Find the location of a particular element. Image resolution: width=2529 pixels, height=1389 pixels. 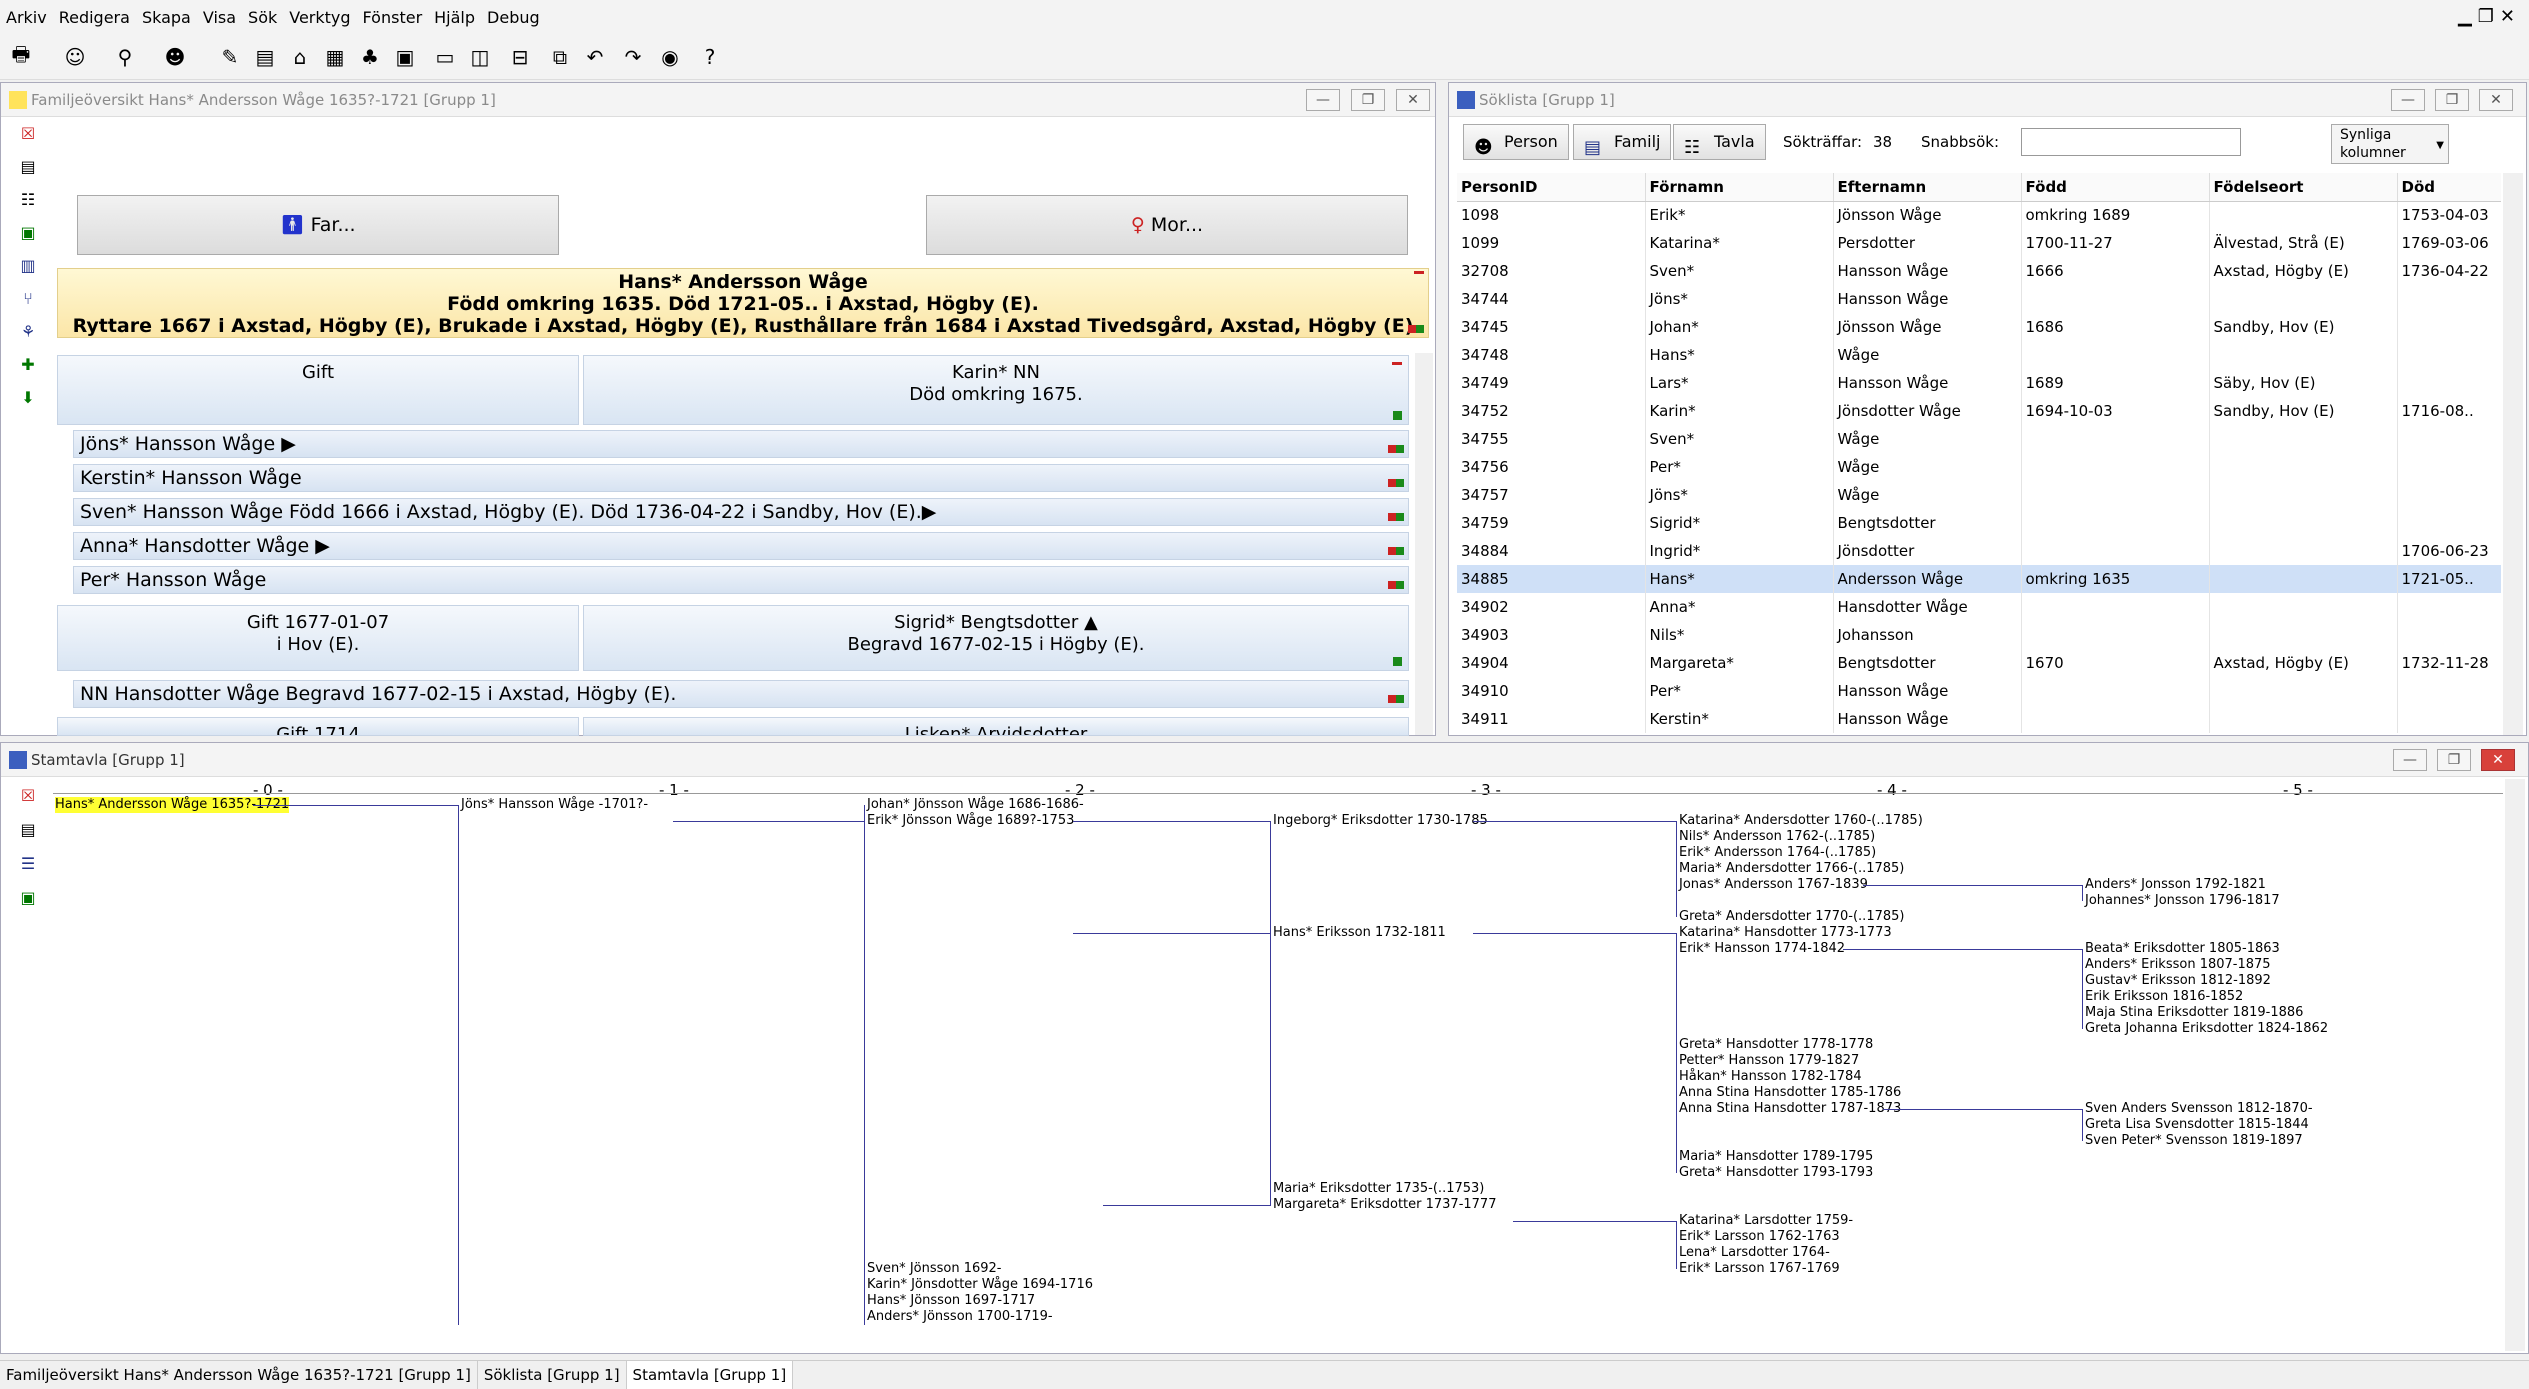

spouse-3-card: Lisken* Arvidsdotter is located at coordinates (996, 726).